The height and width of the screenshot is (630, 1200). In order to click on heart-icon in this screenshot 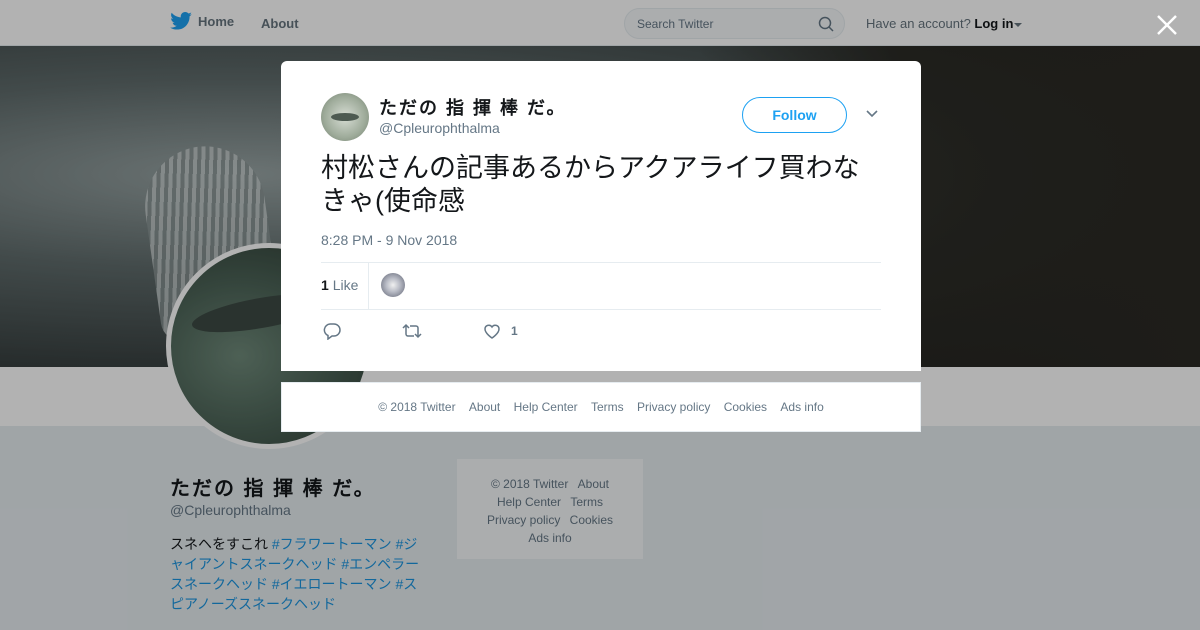, I will do `click(492, 331)`.